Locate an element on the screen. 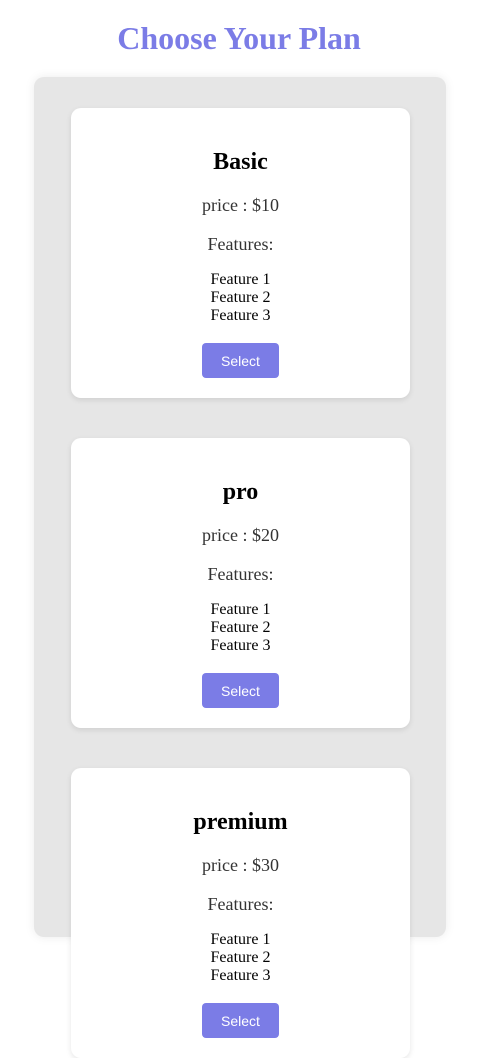  select-pro-button: Select is located at coordinates (240, 690).